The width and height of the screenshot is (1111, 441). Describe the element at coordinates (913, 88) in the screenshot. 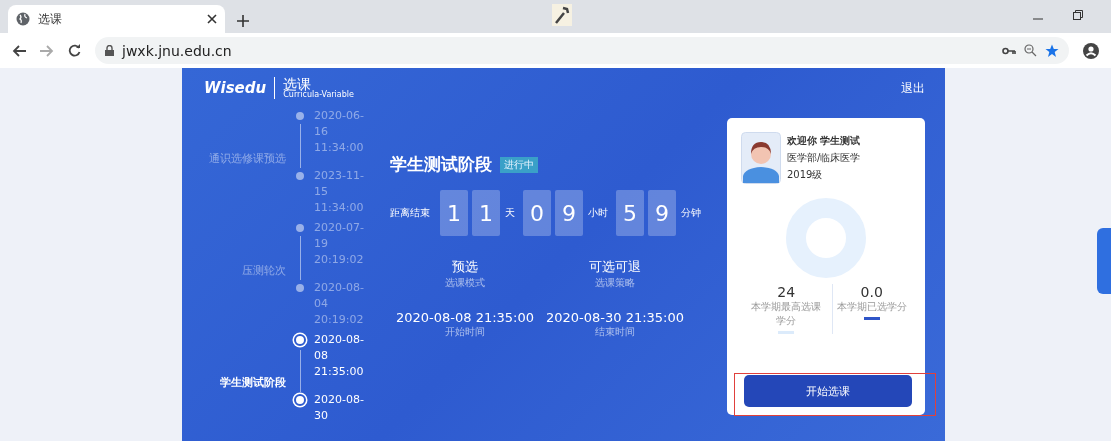

I see `logout-link: 退出` at that location.